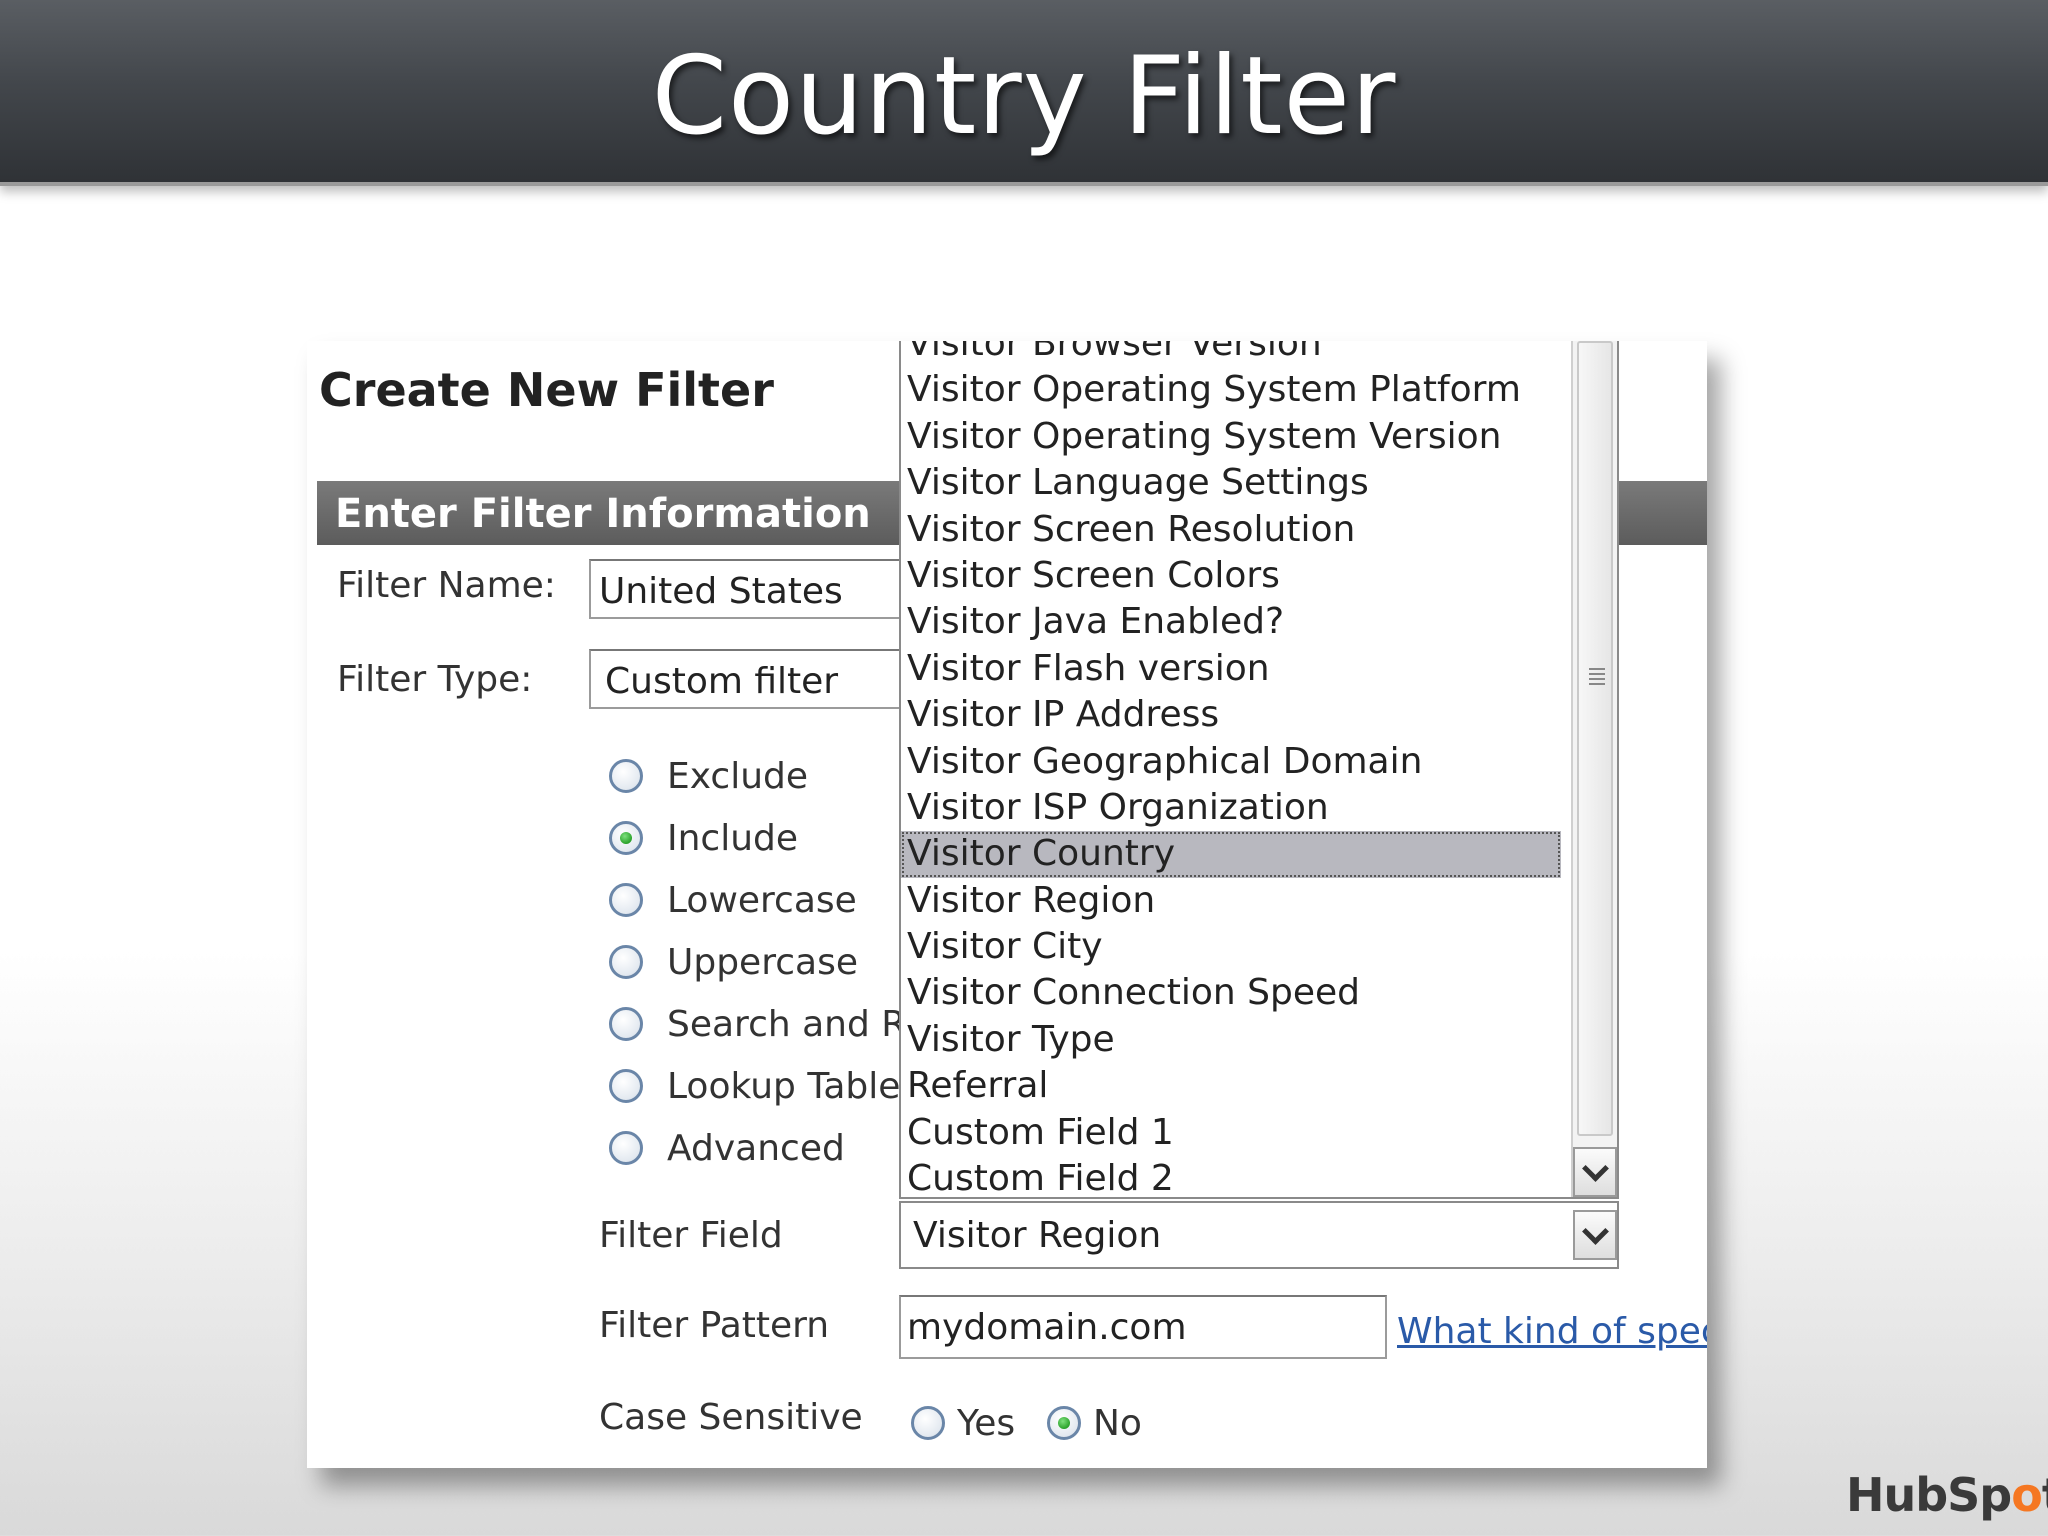 This screenshot has height=1536, width=2048. I want to click on select-toggle-button, so click(1595, 1235).